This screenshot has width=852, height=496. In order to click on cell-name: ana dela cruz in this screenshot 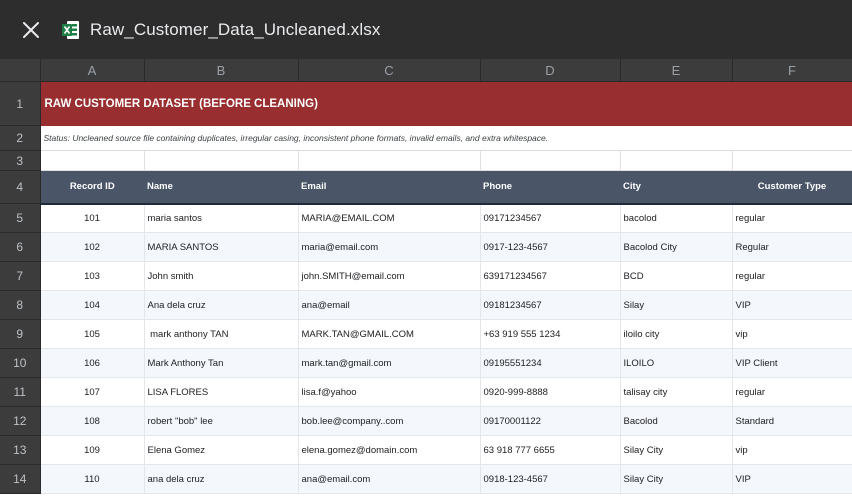, I will do `click(221, 479)`.